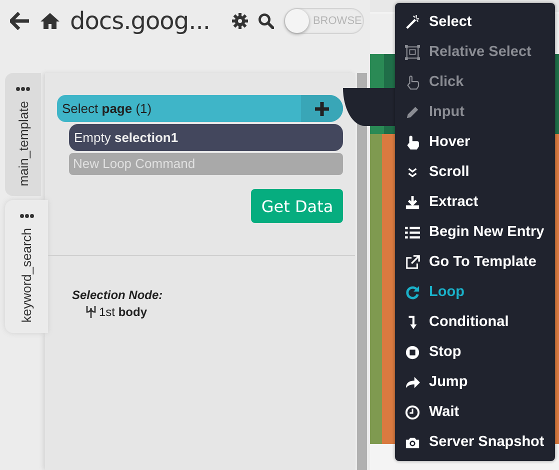 The width and height of the screenshot is (559, 470). What do you see at coordinates (412, 202) in the screenshot?
I see `download-icon` at bounding box center [412, 202].